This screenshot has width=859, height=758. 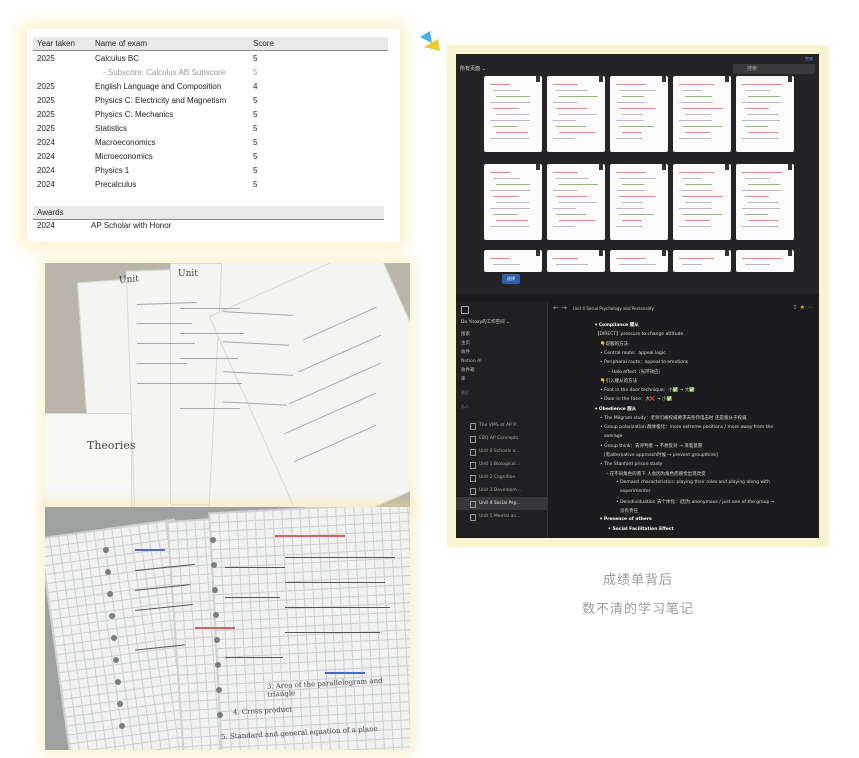 What do you see at coordinates (471, 379) in the screenshot?
I see `sidebar-item-library: 库` at bounding box center [471, 379].